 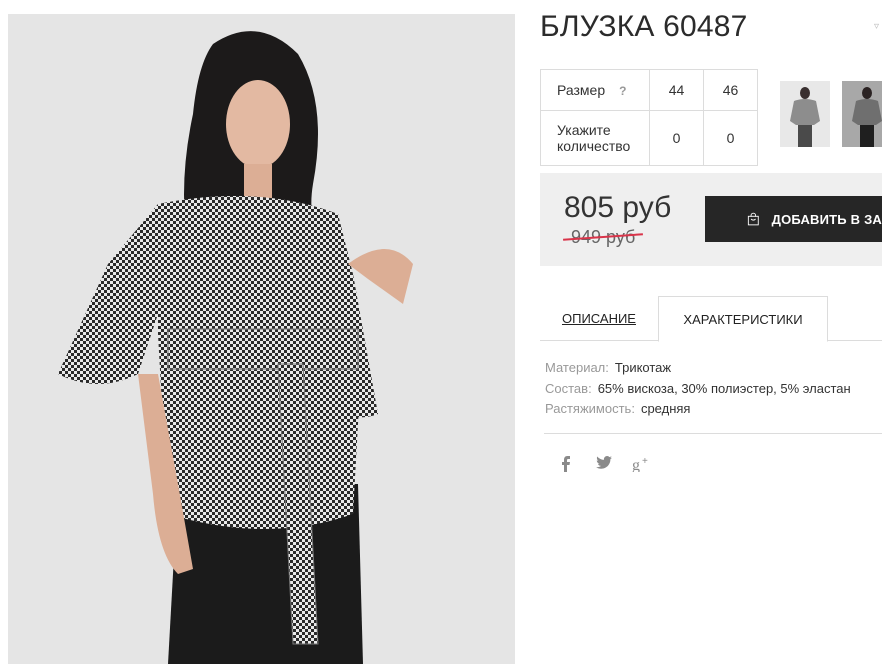 I want to click on spec-row: Материал: Трикотаж, so click(x=698, y=368).